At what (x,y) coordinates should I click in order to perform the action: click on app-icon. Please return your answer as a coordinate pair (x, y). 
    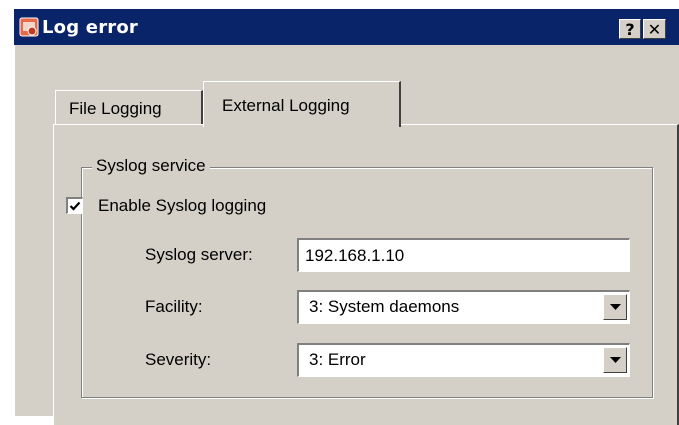
    Looking at the image, I should click on (29, 27).